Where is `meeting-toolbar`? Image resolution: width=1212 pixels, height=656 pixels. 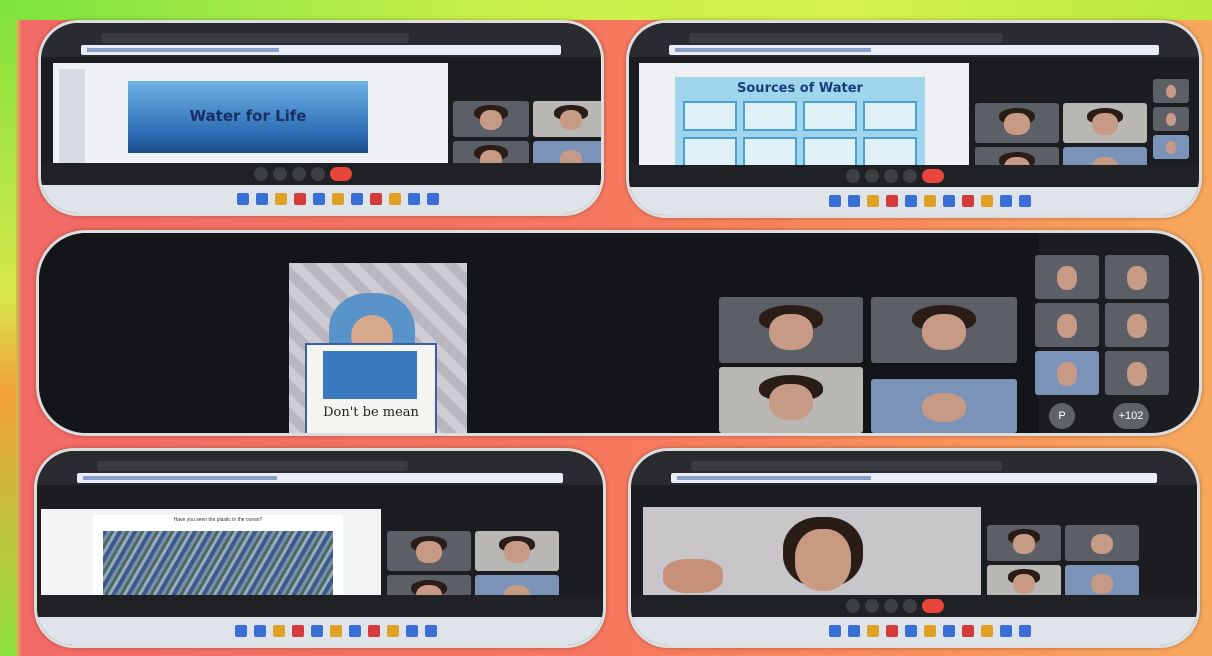 meeting-toolbar is located at coordinates (320, 606).